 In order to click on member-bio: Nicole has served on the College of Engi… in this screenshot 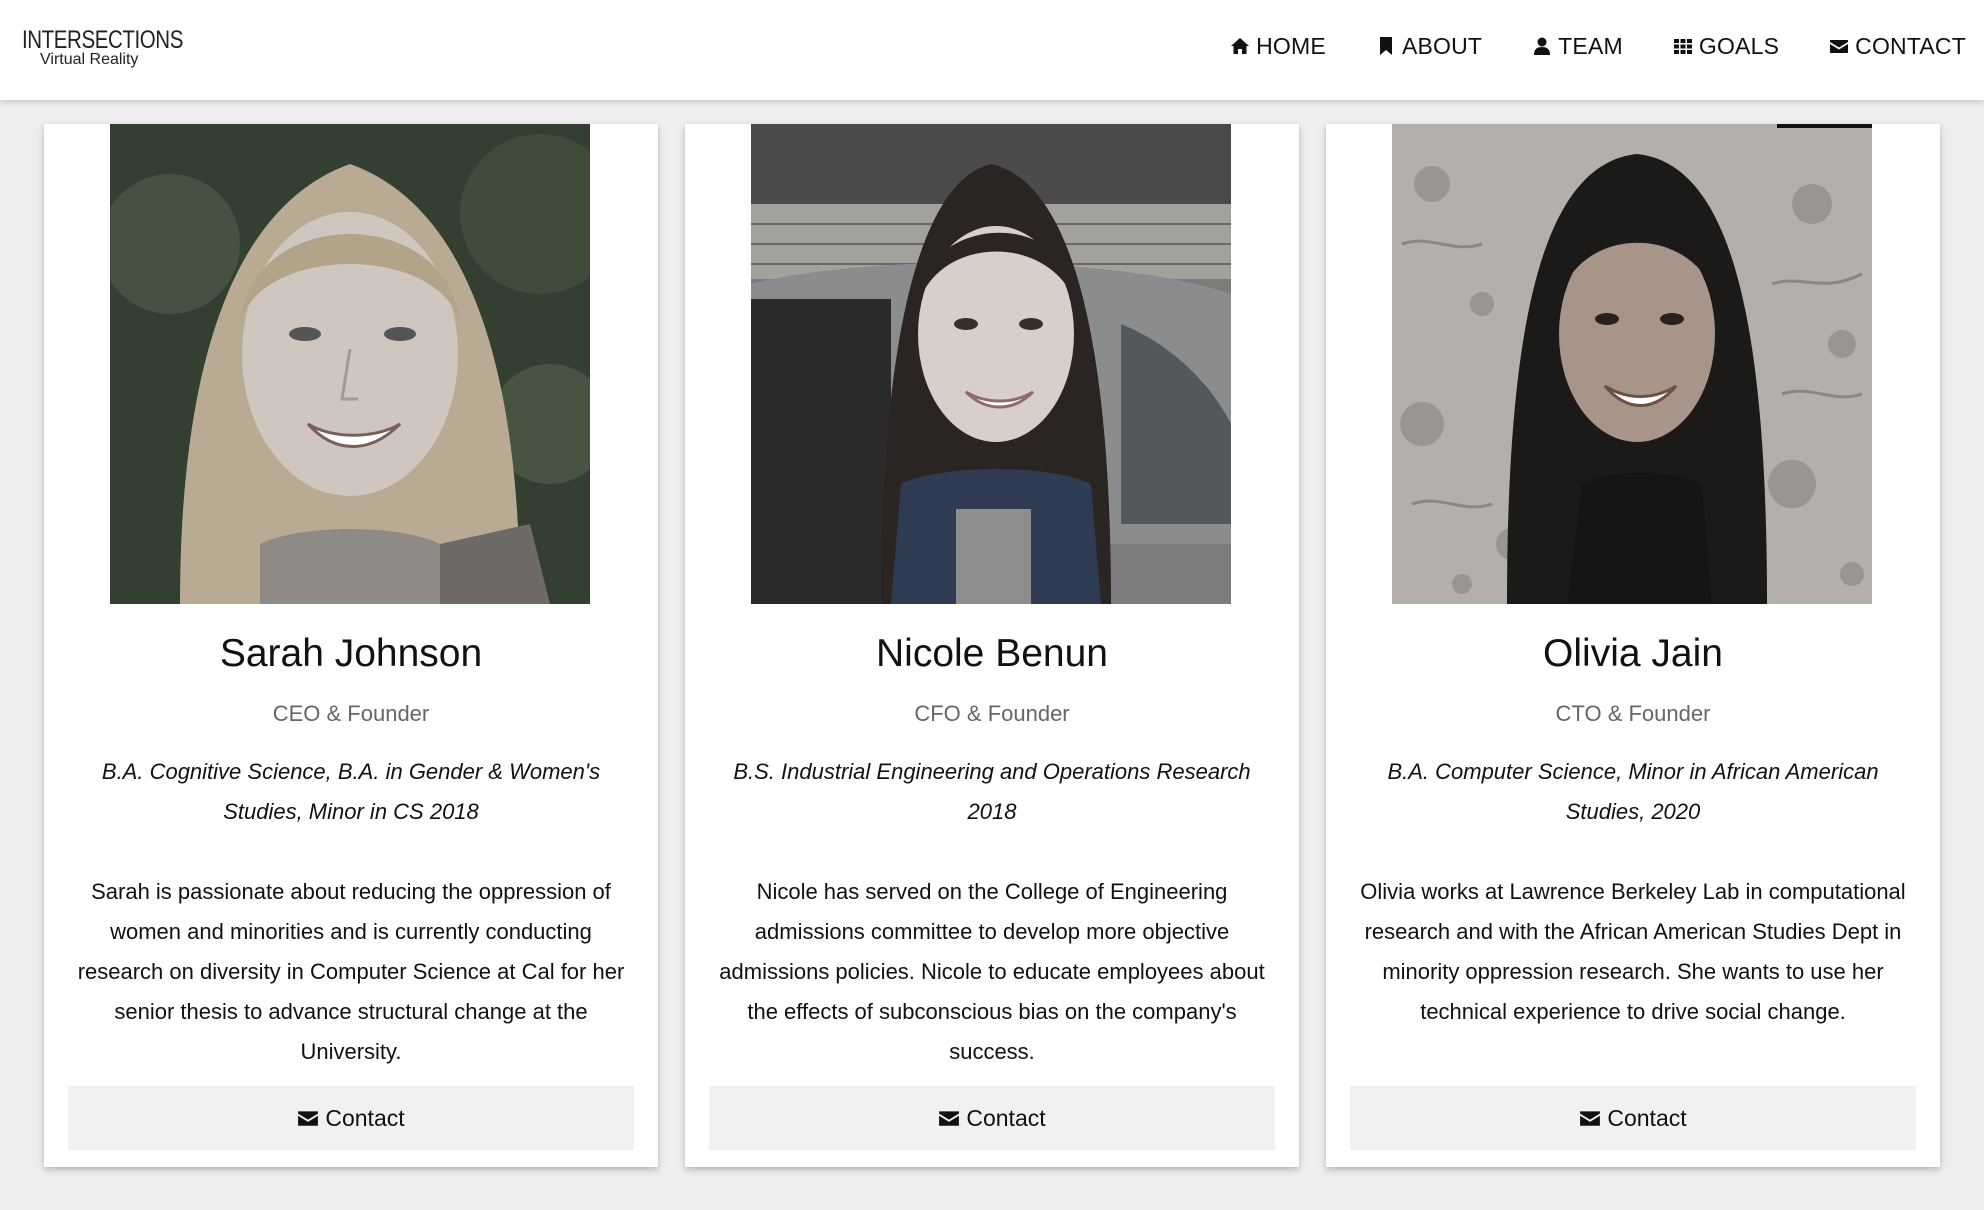, I will do `click(992, 971)`.